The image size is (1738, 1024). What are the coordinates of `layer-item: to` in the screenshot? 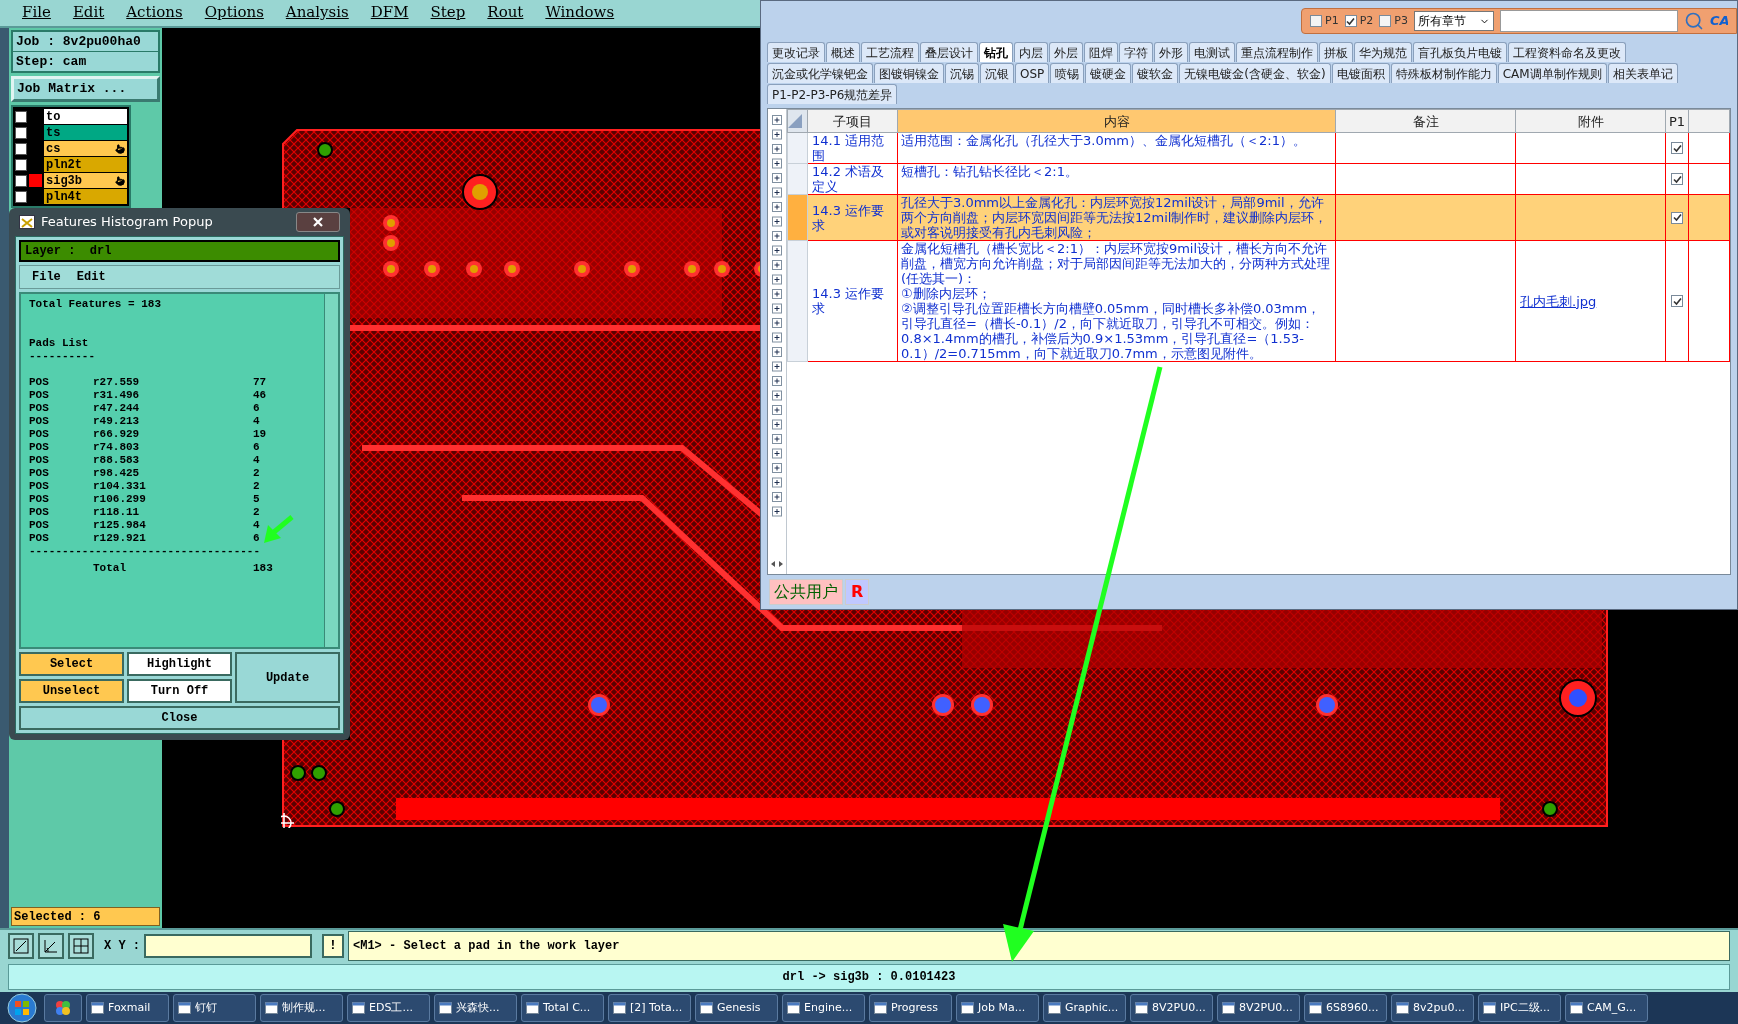 It's located at (85, 116).